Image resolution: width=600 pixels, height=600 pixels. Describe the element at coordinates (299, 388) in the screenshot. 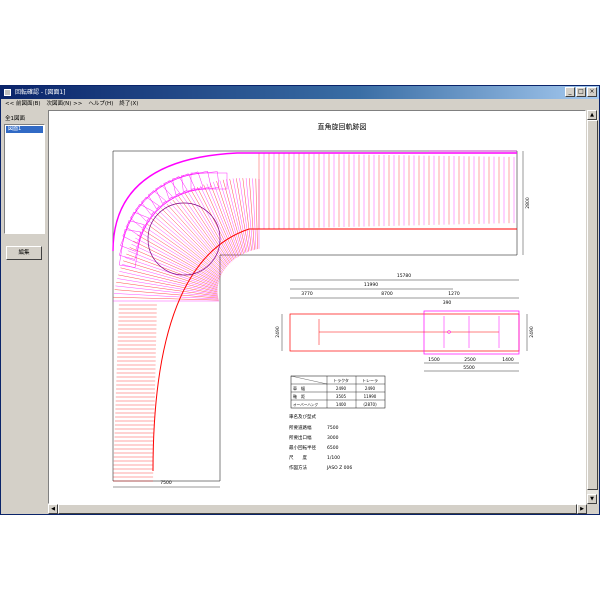

I see `table-cell: 車 幅` at that location.